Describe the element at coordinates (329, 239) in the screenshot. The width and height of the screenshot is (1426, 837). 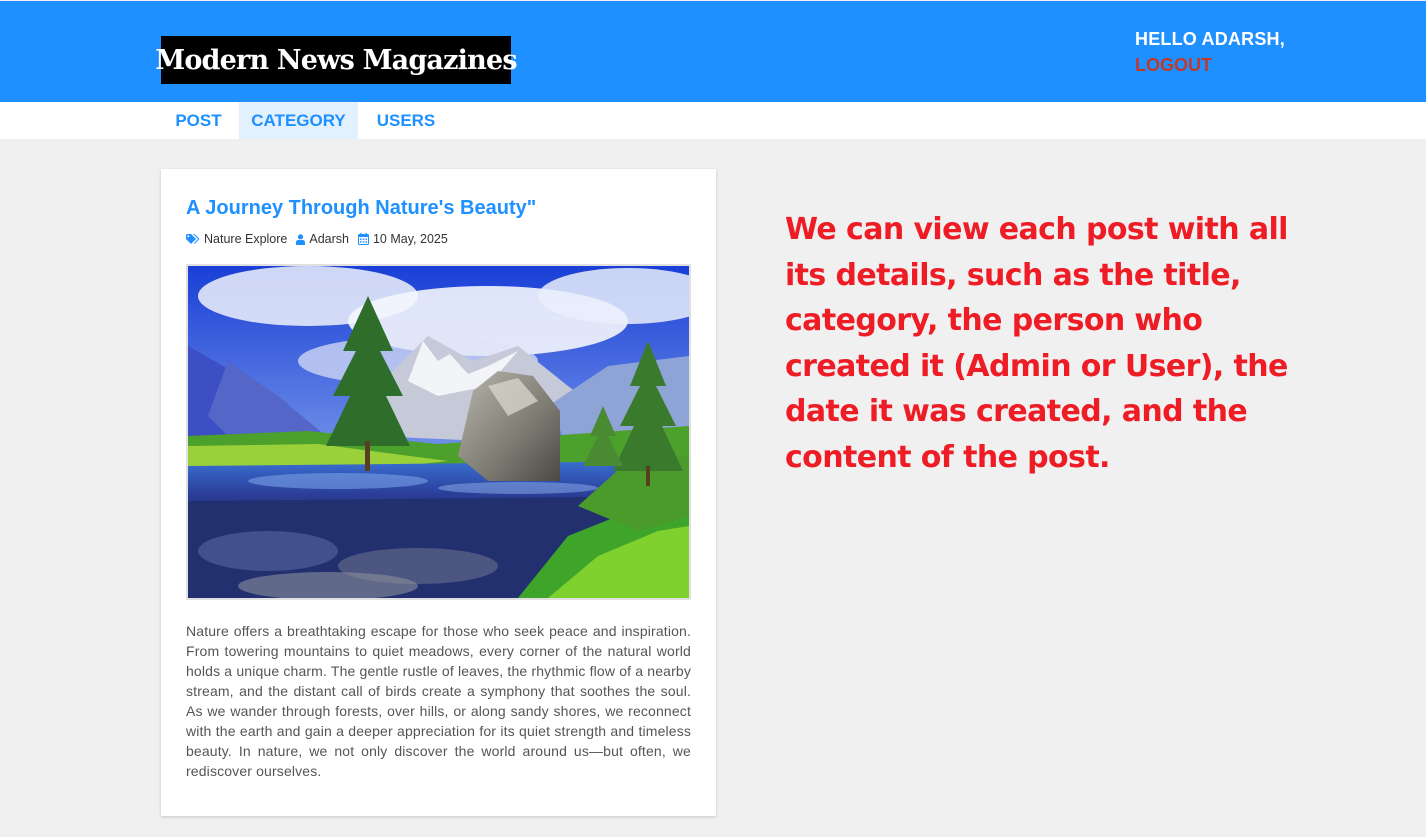
I see `post-author-label: Adarsh` at that location.